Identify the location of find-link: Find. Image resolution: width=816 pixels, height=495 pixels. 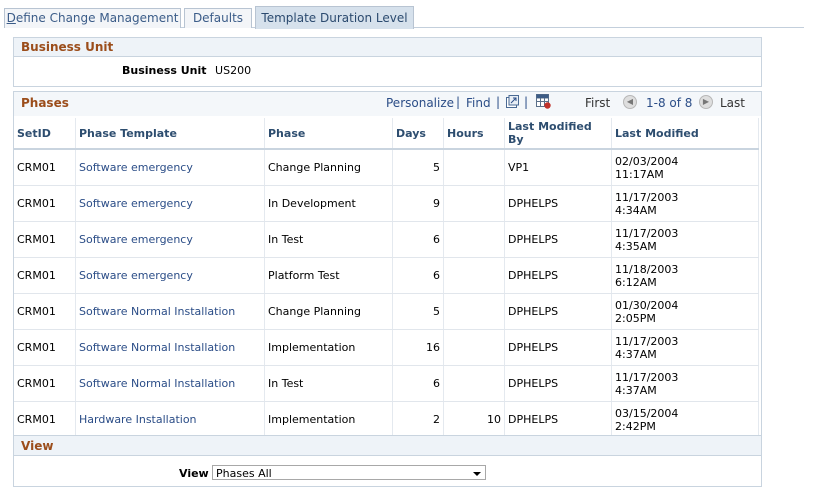
(478, 103).